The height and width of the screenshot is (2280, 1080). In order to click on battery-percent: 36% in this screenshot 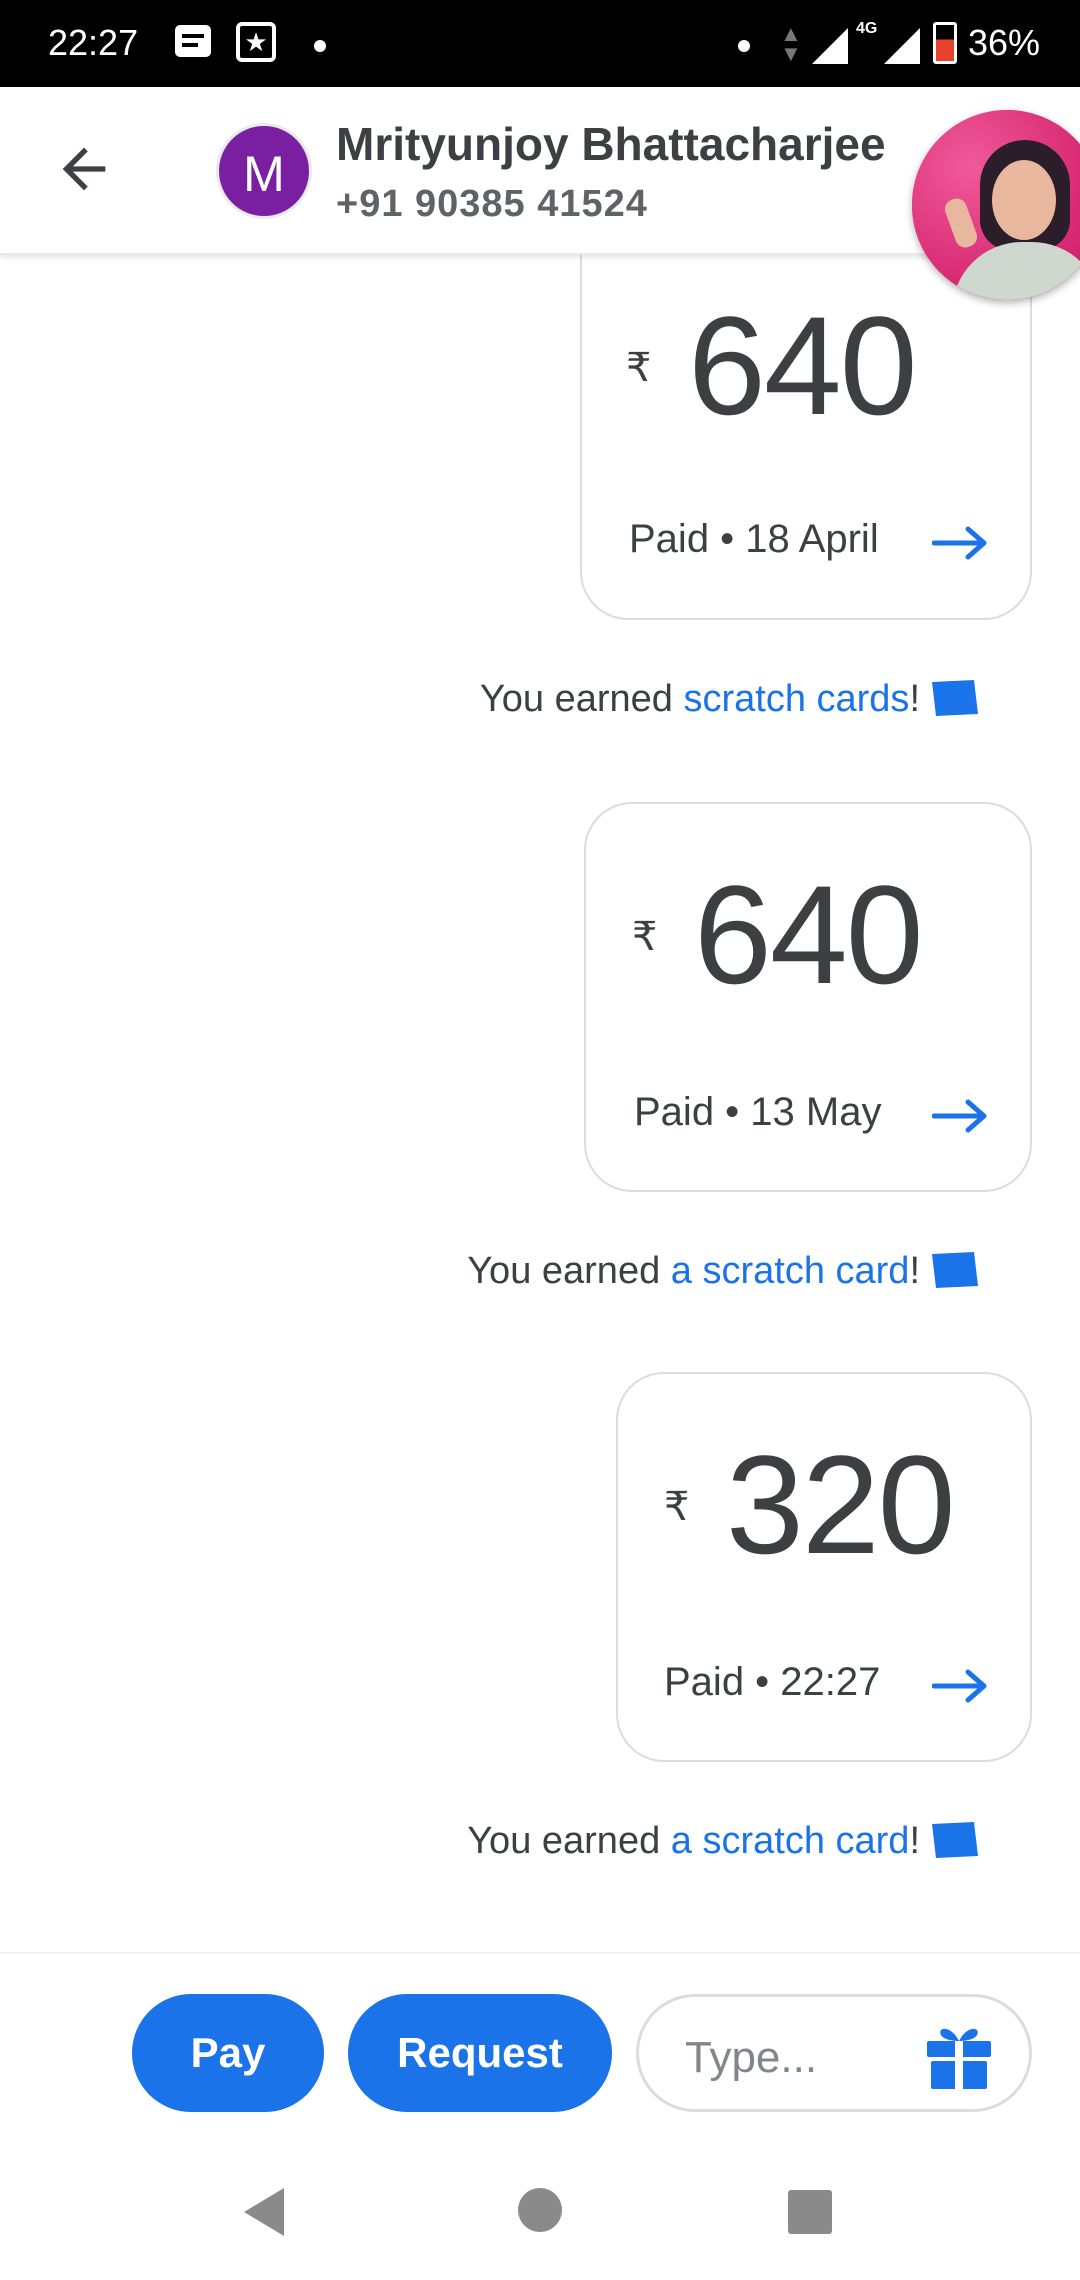, I will do `click(1004, 42)`.